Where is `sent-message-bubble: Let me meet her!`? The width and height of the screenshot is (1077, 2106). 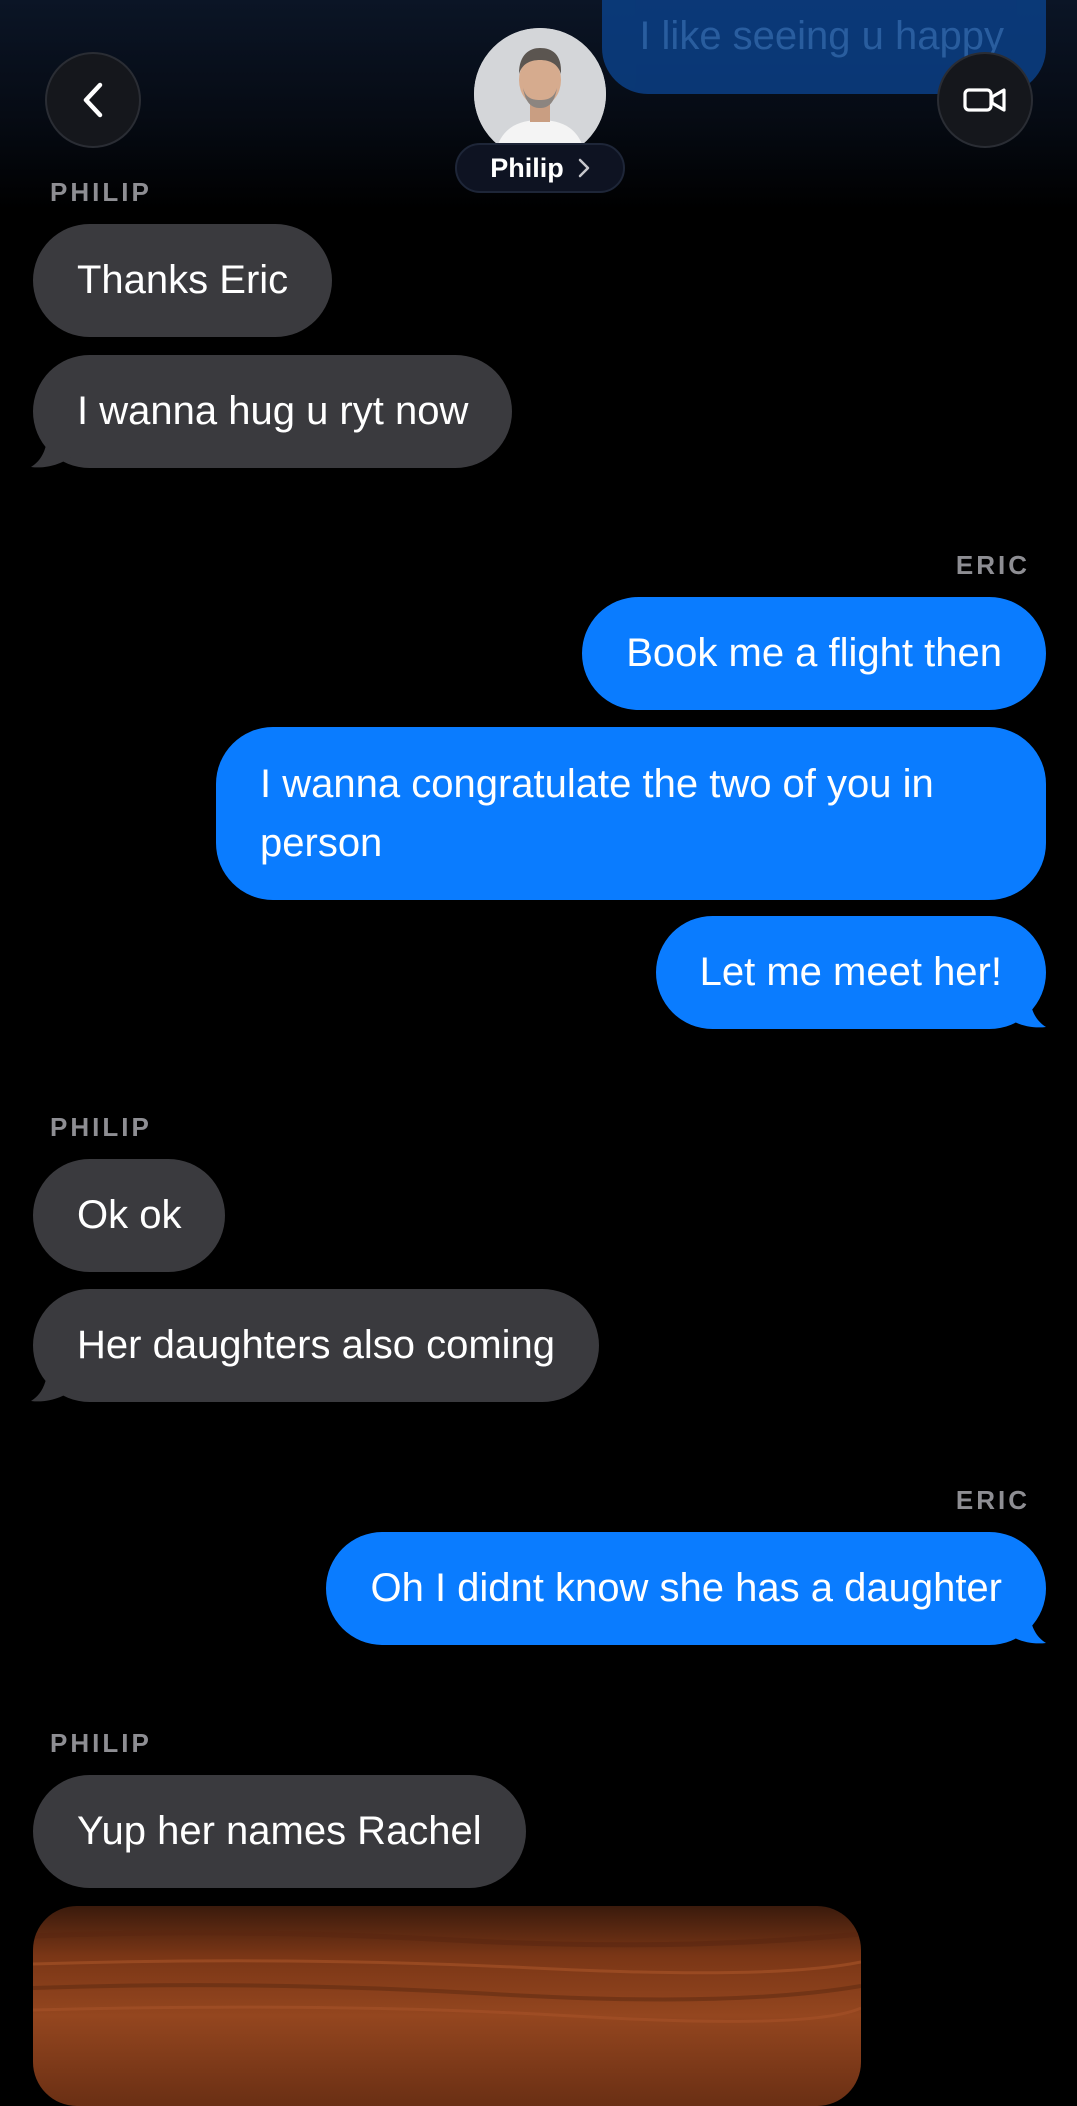
sent-message-bubble: Let me meet her! is located at coordinates (850, 972).